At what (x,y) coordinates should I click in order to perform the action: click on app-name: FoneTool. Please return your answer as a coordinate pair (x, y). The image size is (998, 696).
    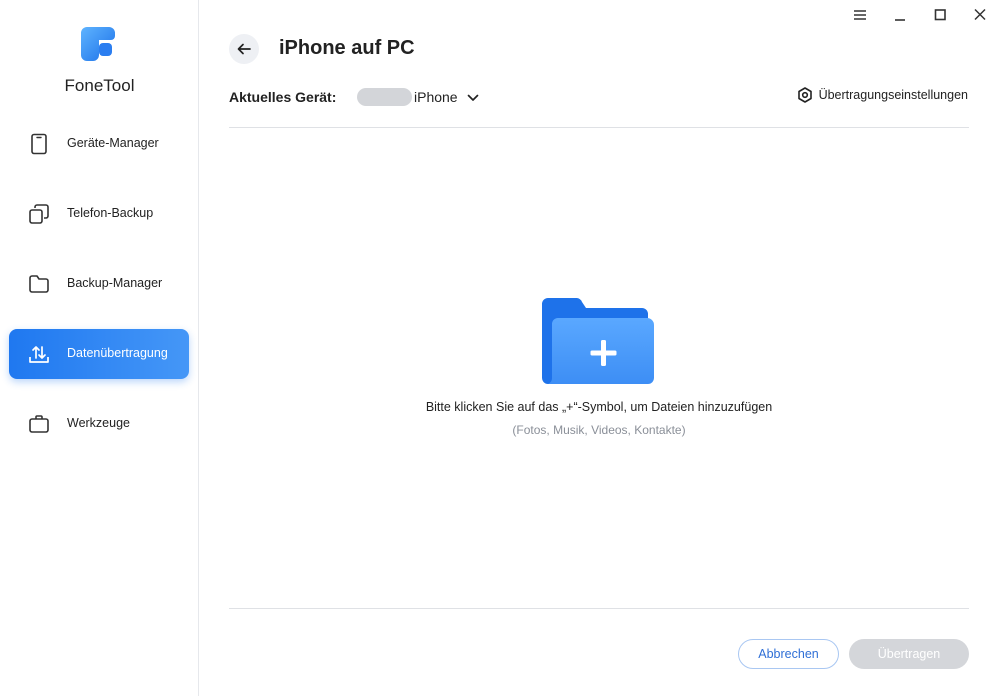
    Looking at the image, I should click on (99, 85).